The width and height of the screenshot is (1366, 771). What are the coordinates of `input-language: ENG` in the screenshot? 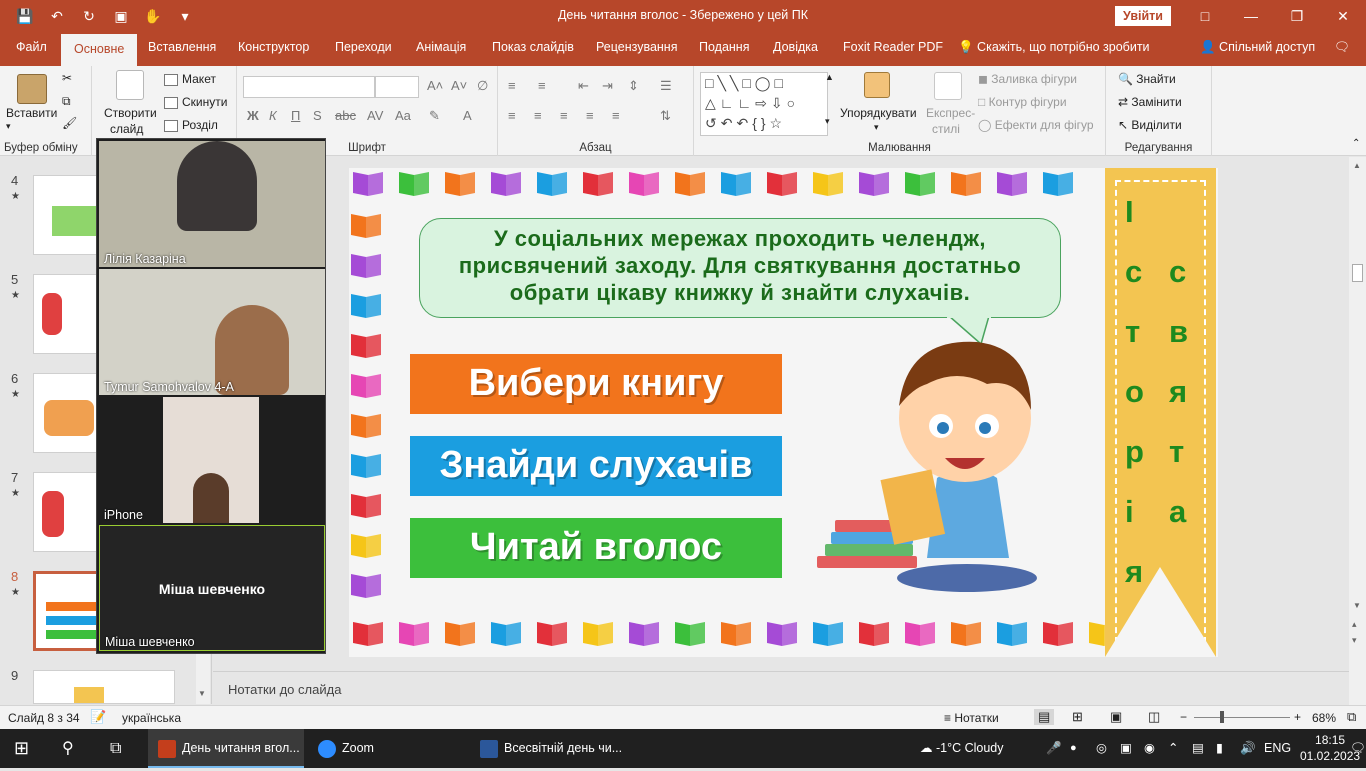 It's located at (1277, 748).